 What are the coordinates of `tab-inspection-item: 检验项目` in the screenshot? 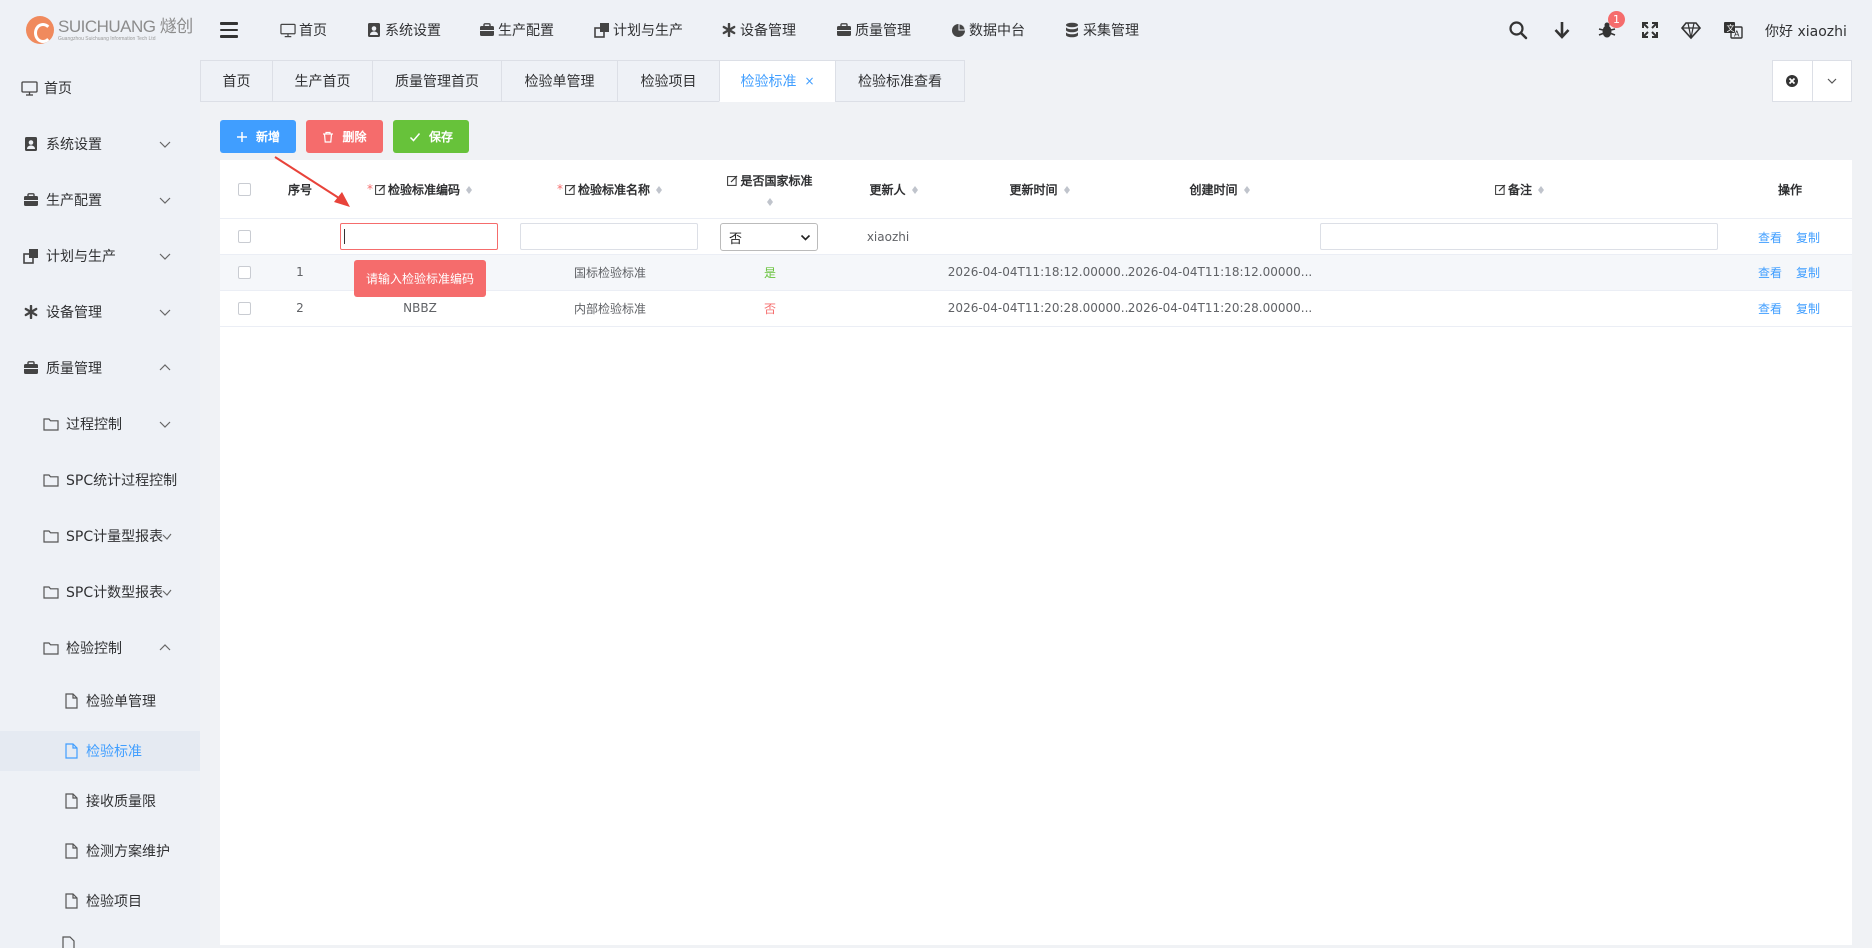 It's located at (668, 81).